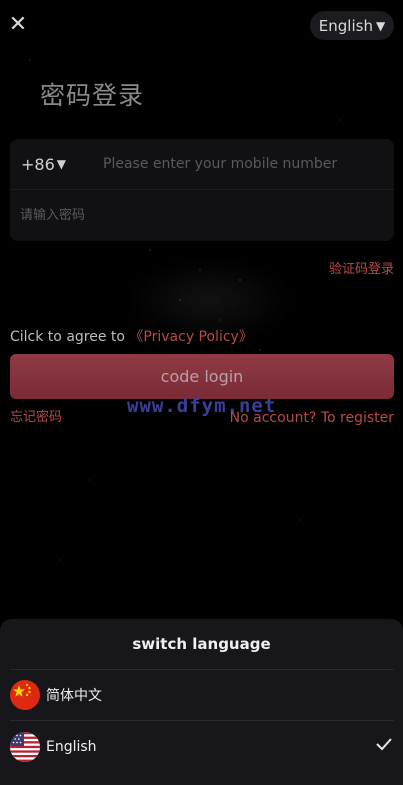 The width and height of the screenshot is (403, 785). Describe the element at coordinates (36, 415) in the screenshot. I see `forgot-password-link: 忘记密码` at that location.